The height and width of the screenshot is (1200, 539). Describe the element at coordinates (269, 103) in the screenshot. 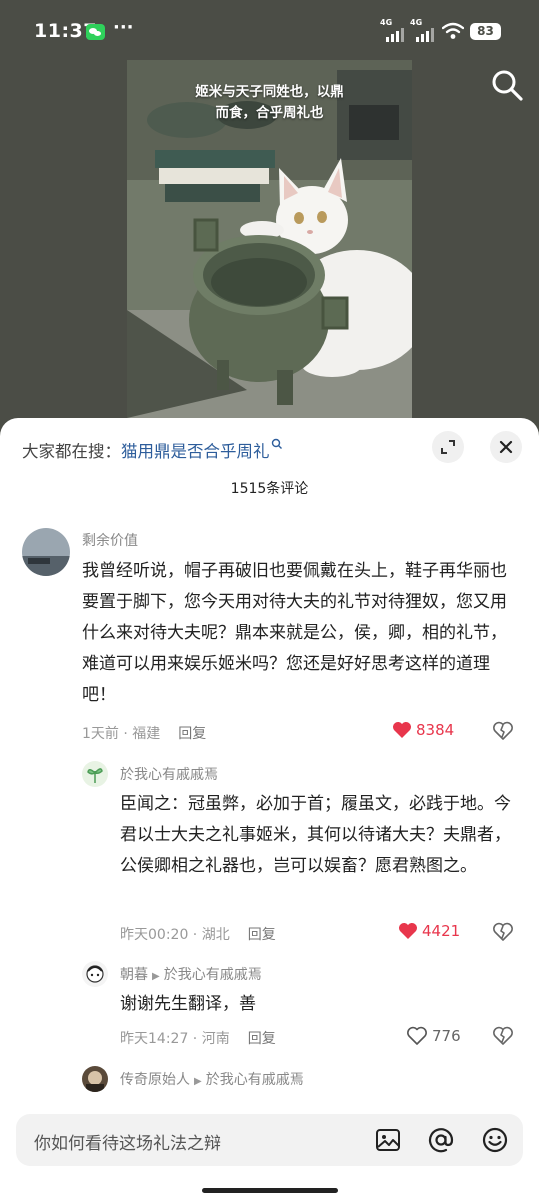

I see `video-caption: 姬米与天子同姓也，以鼎 而食，合乎周礼也` at that location.